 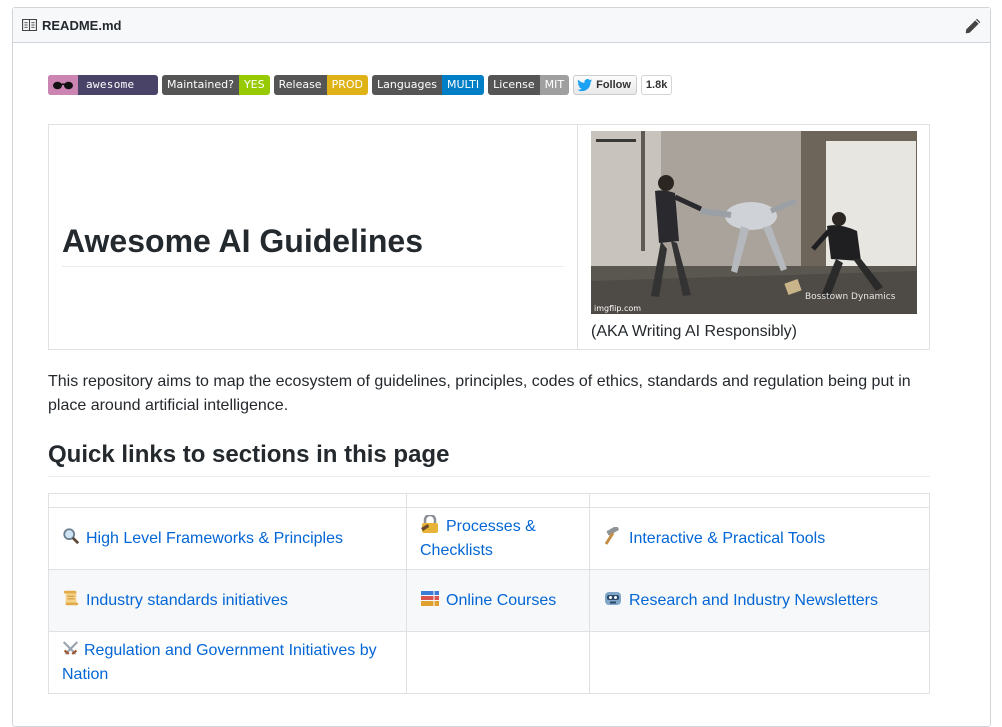 I want to click on link-high-level-frameworks: High Level Frameworks & Principles, so click(x=214, y=538).